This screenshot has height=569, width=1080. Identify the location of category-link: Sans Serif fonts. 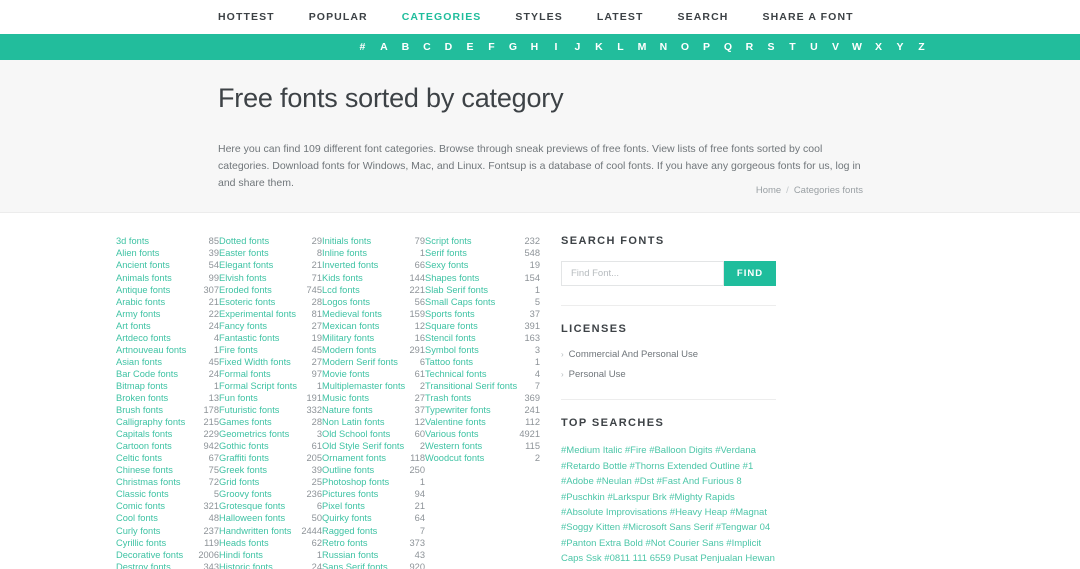
(357, 565).